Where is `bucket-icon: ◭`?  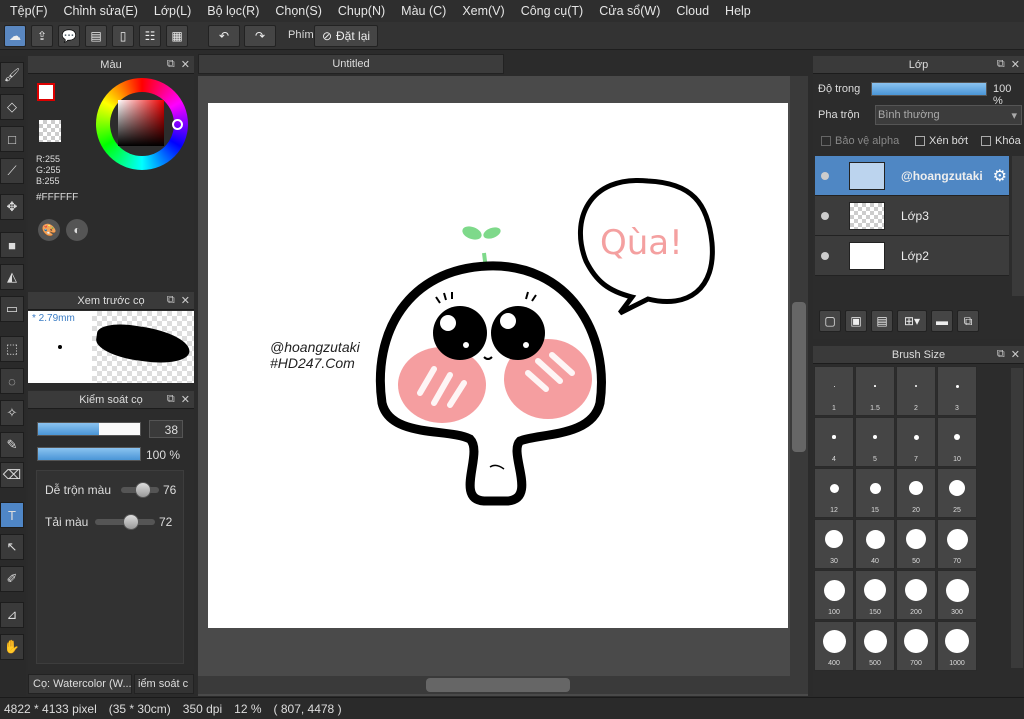 bucket-icon: ◭ is located at coordinates (12, 277).